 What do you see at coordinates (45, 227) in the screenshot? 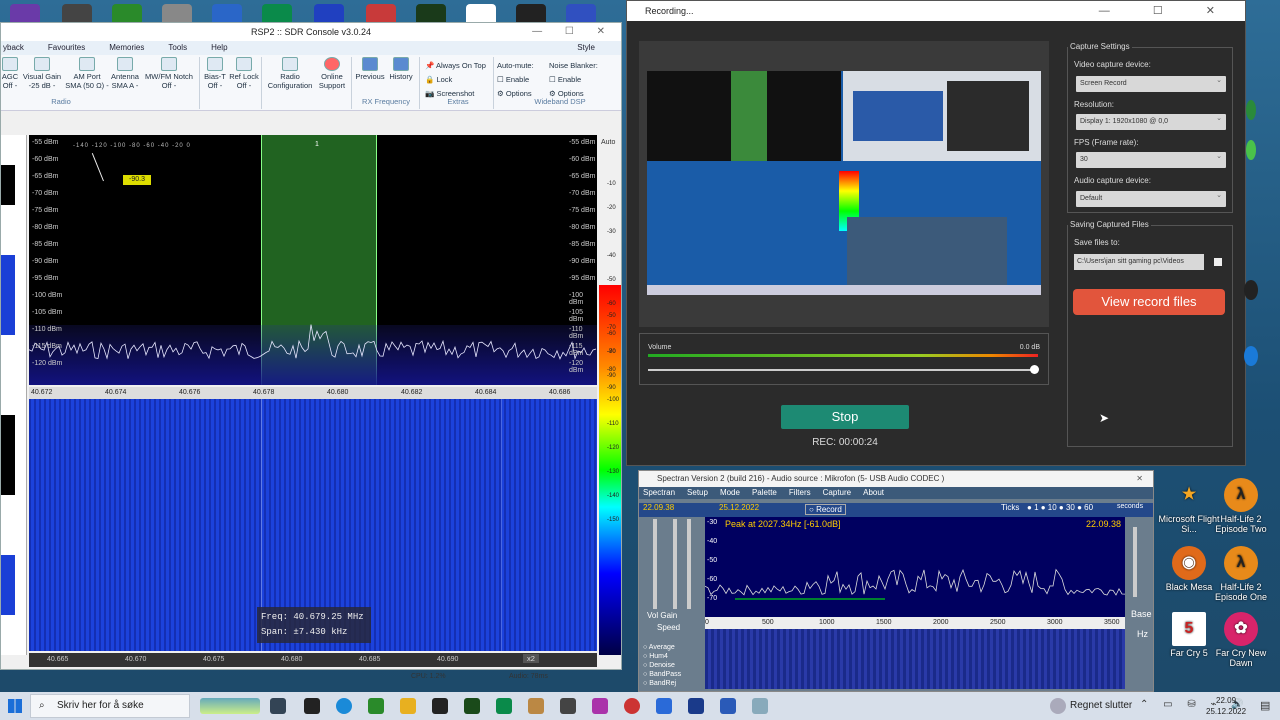
I see `db-scale-left-label: -80 dBm` at bounding box center [45, 227].